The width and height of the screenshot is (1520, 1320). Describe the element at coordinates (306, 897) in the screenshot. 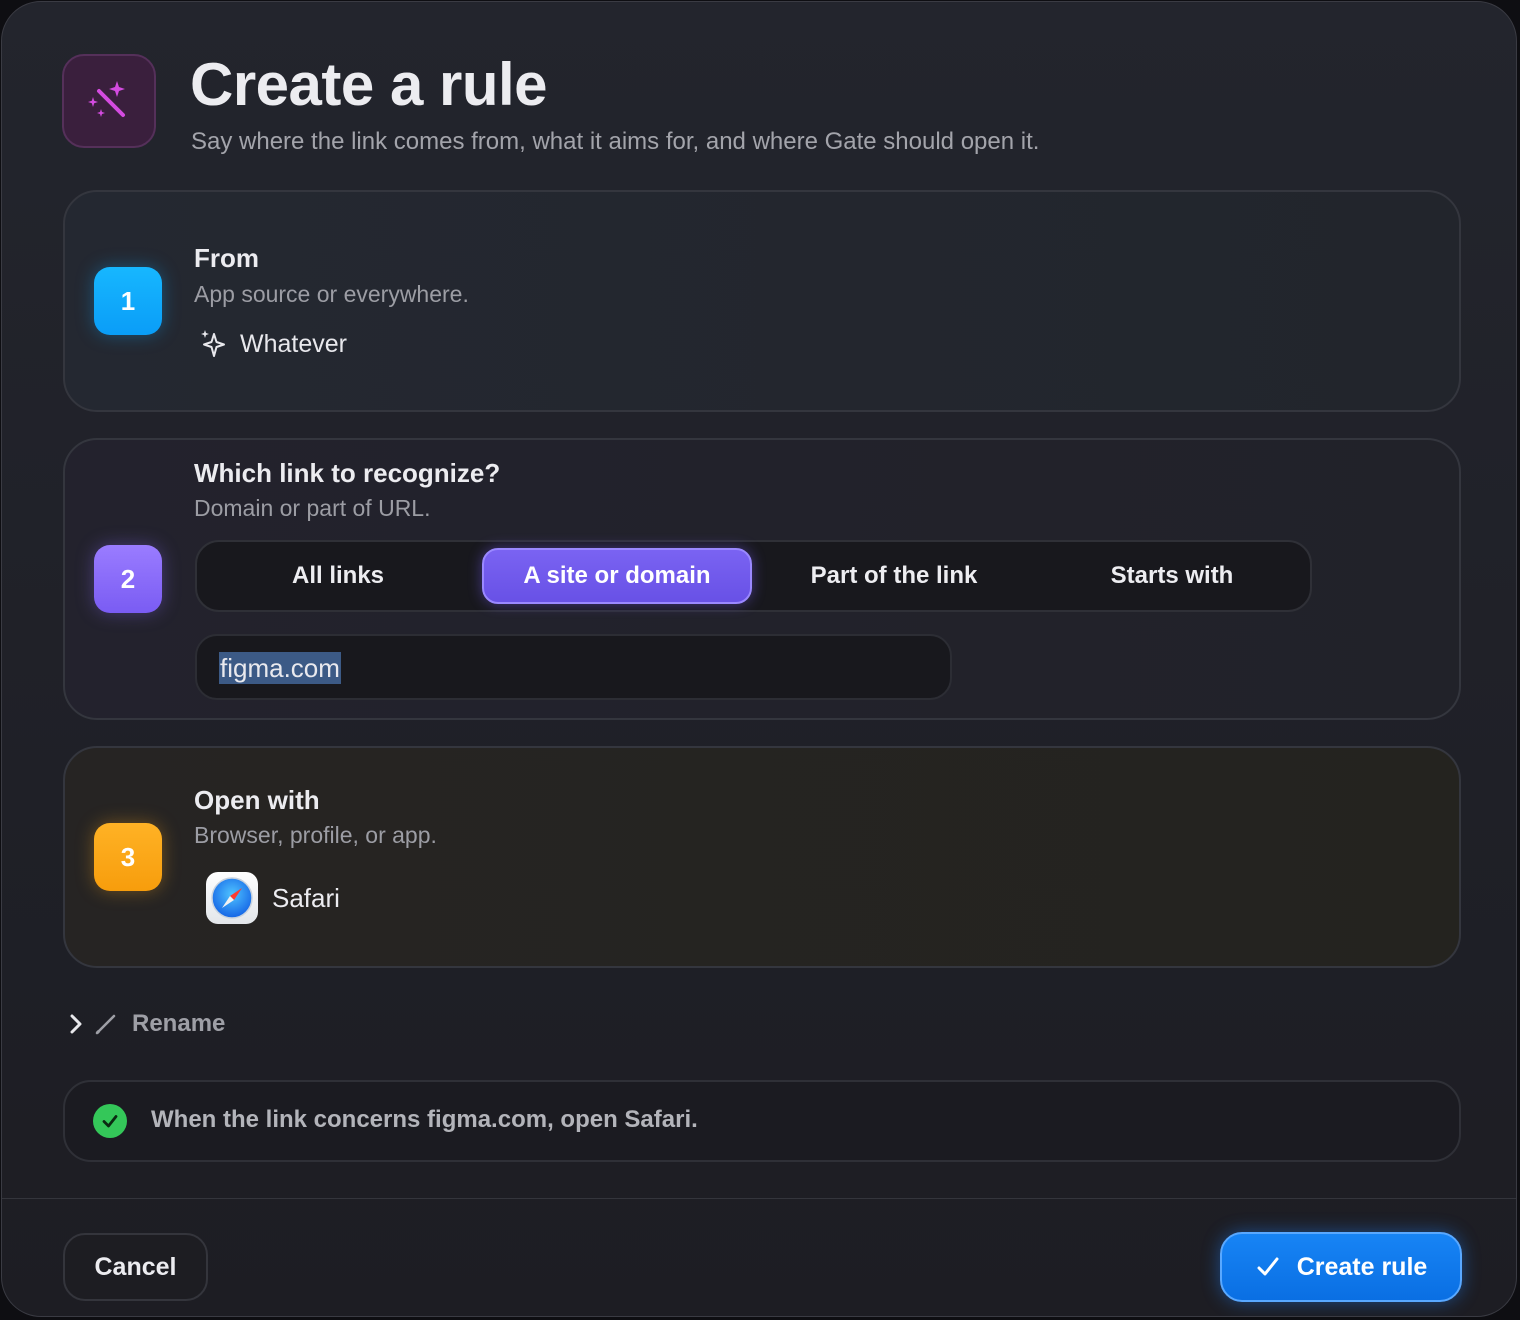

I see `open-with-app-value: Safari` at that location.